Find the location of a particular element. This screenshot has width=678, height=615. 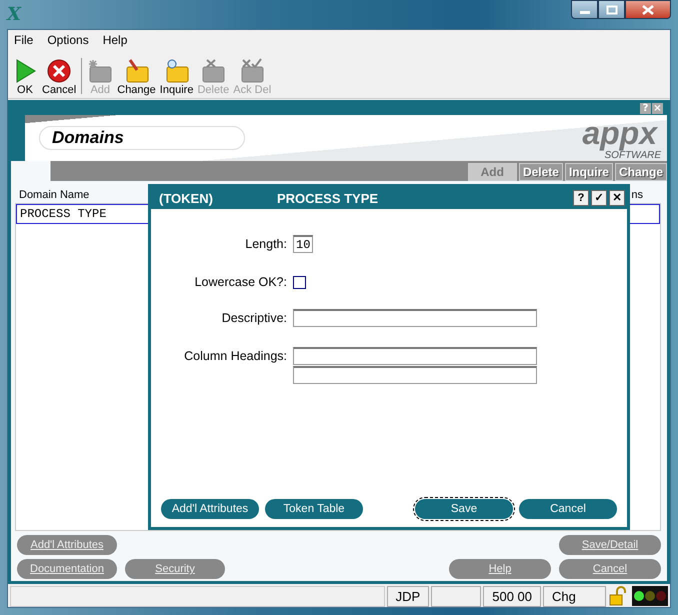

input-field: 10 is located at coordinates (303, 244).